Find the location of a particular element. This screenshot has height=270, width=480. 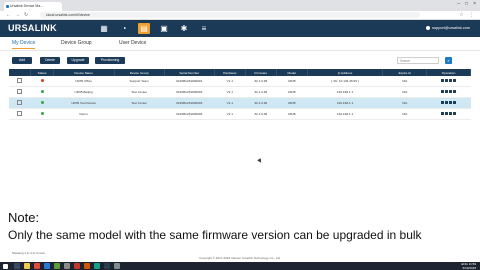

task-icon: ▣ is located at coordinates (164, 28).